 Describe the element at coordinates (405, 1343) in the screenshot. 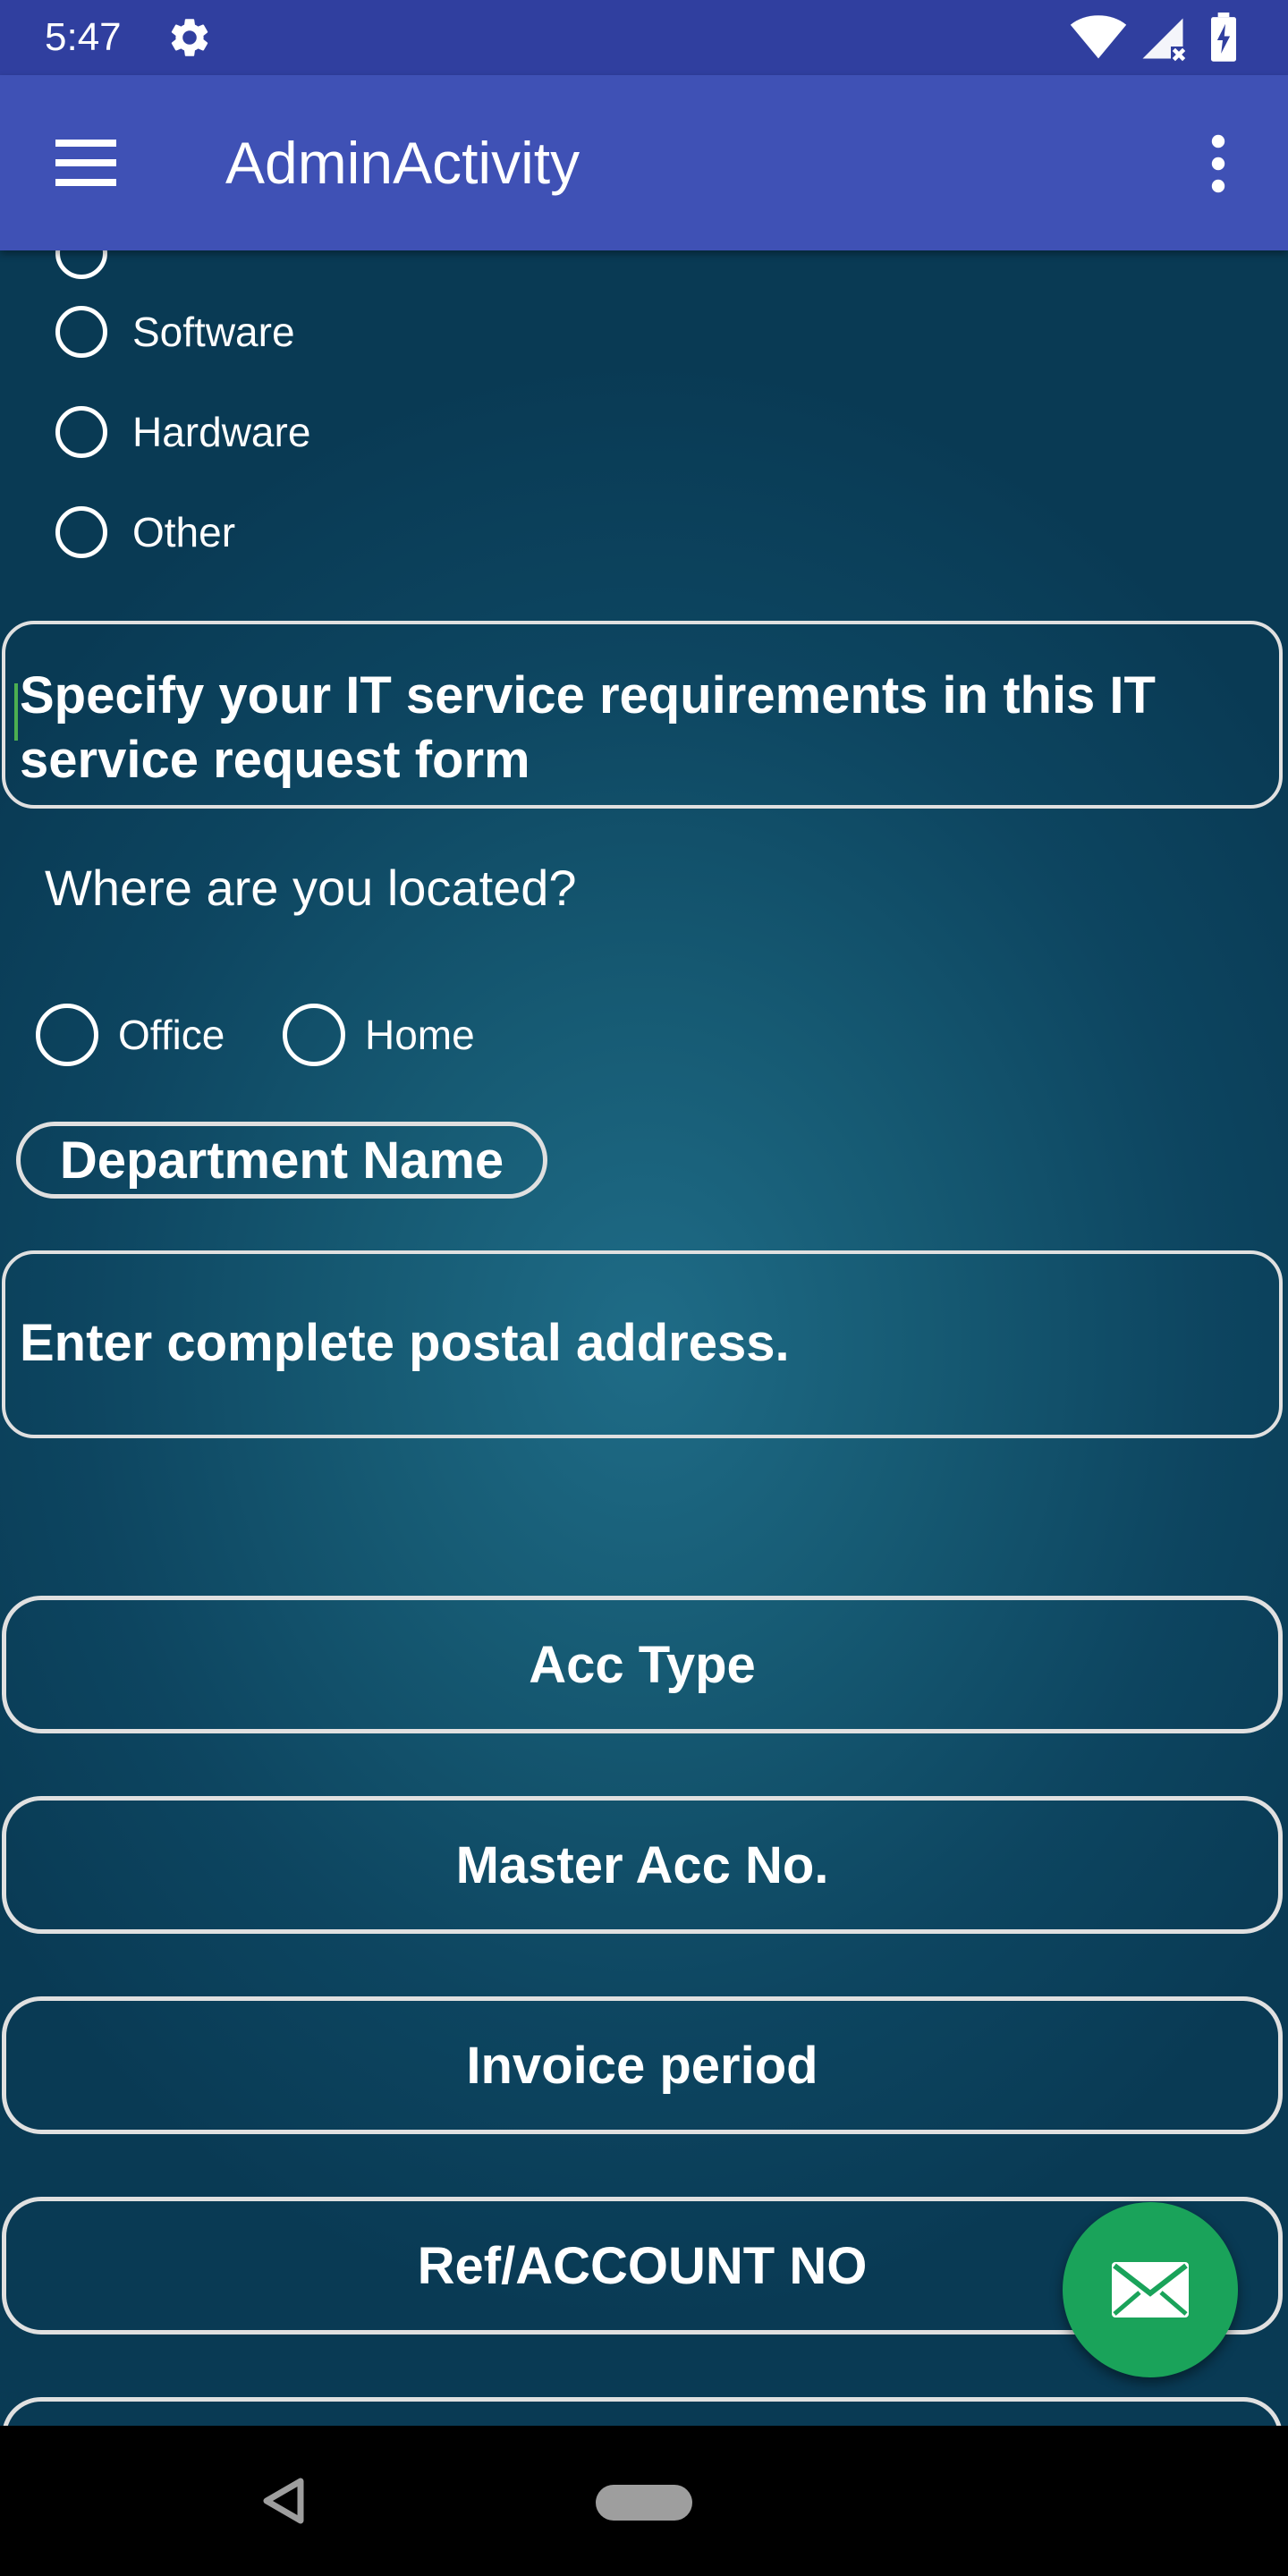

I see `postal-address-placeholder: Enter complete postal address.` at that location.